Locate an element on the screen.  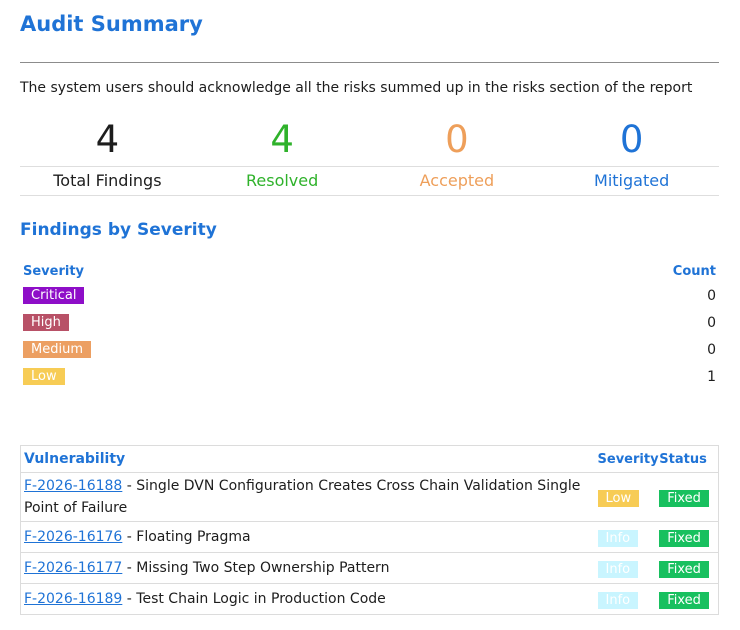
finding-title: - Test Chain Logic in Production Code is located at coordinates (254, 599).